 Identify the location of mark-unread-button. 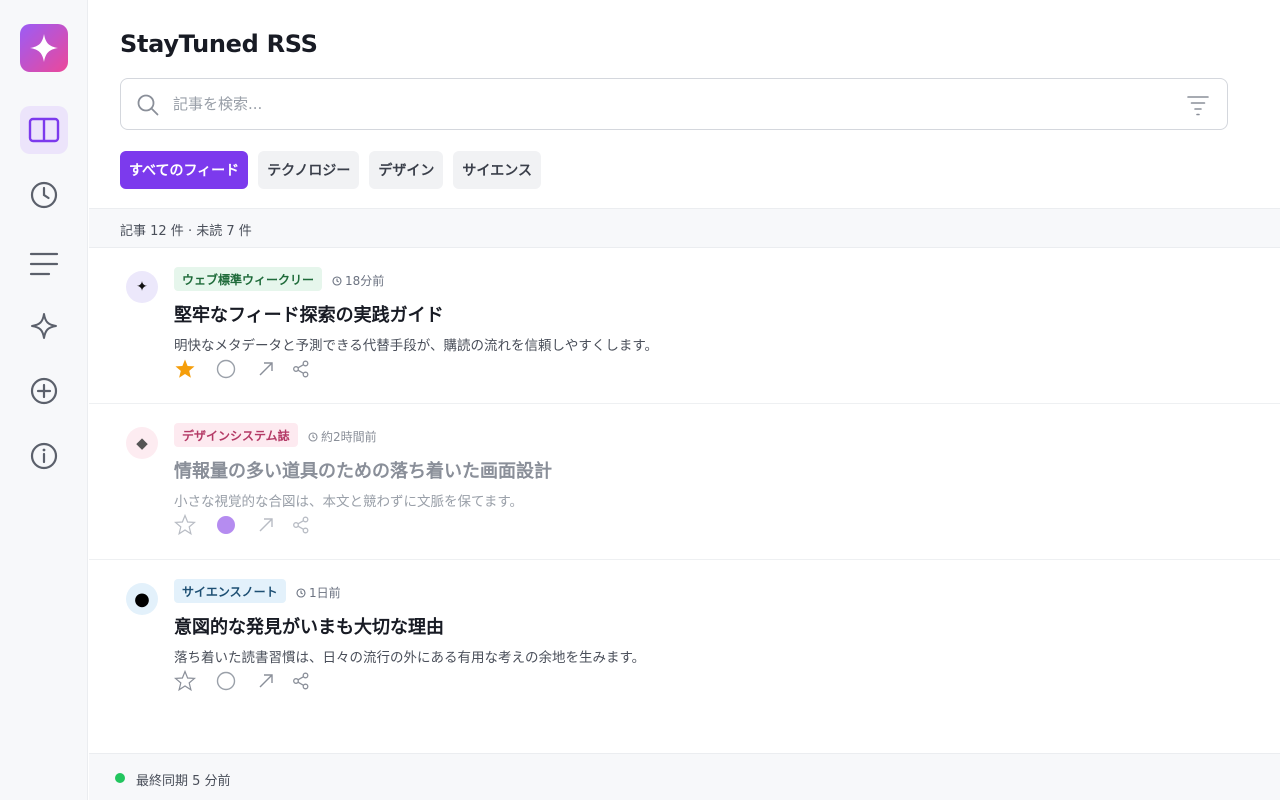
(226, 525).